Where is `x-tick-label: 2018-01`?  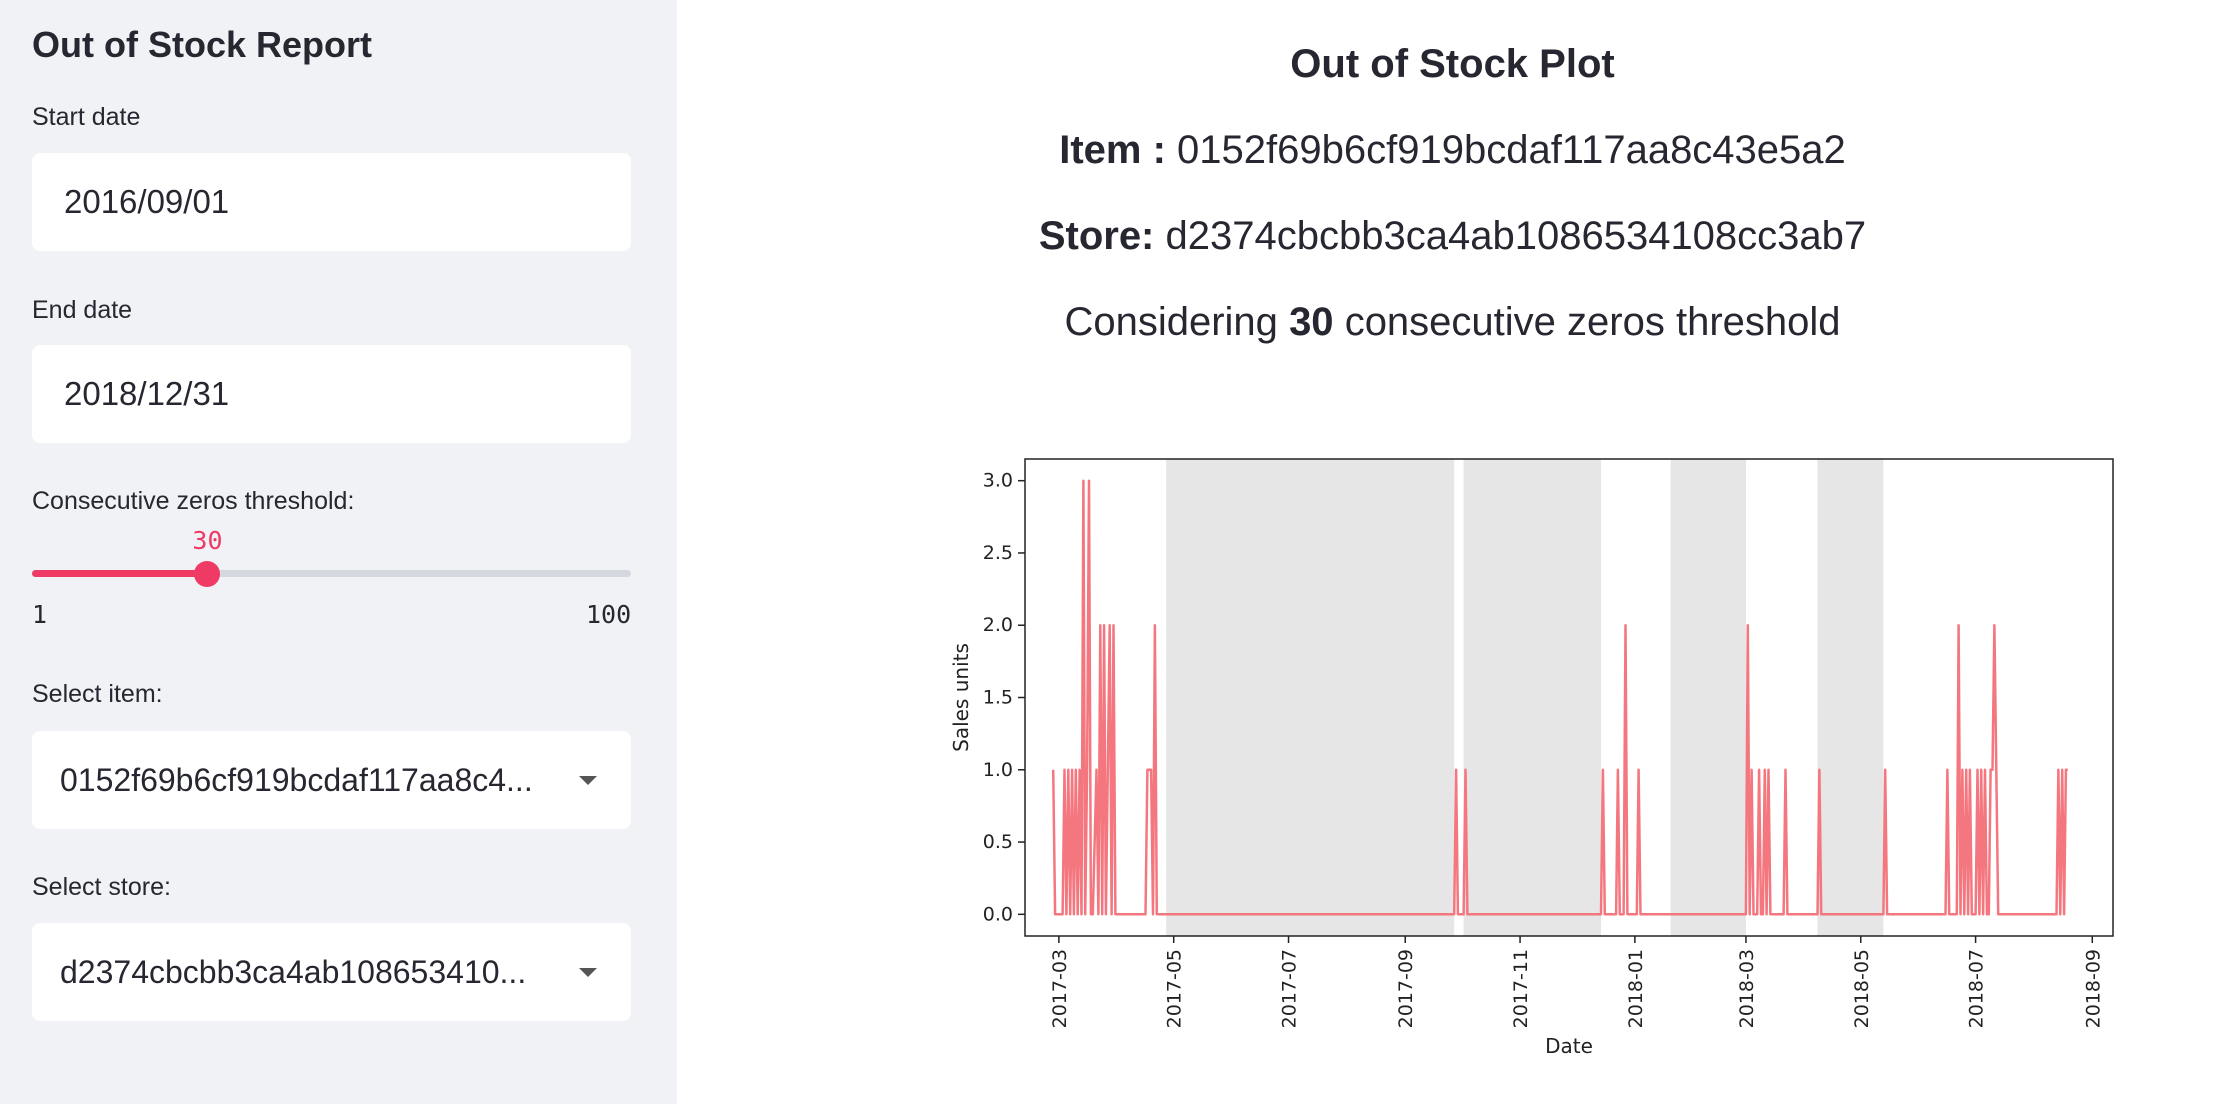
x-tick-label: 2018-01 is located at coordinates (1636, 988).